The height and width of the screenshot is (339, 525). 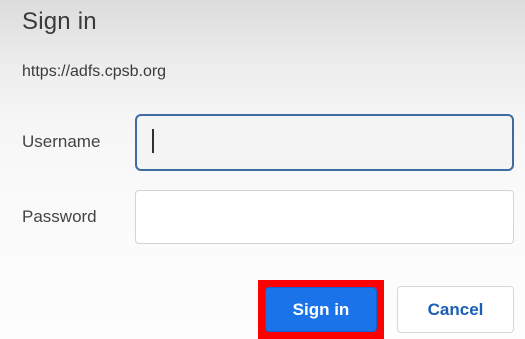 I want to click on dialog-title: Sign in, so click(x=59, y=21).